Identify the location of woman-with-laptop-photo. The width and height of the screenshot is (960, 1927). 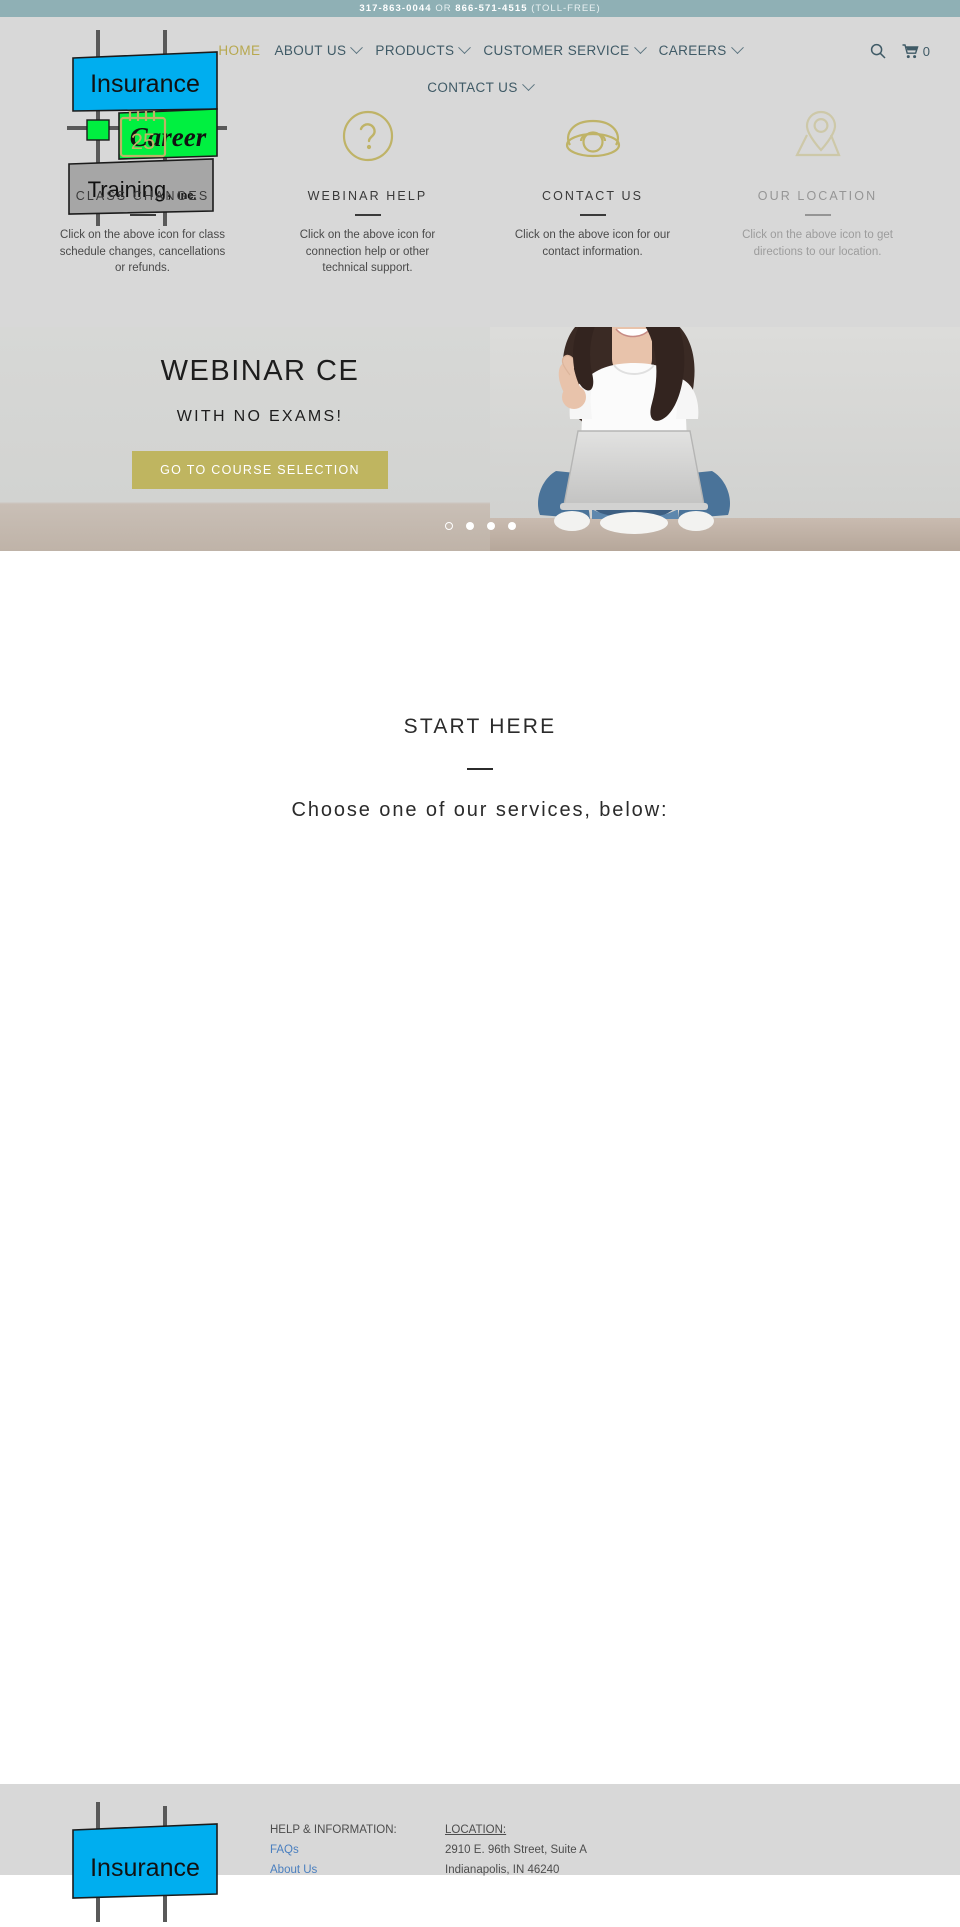
(725, 439).